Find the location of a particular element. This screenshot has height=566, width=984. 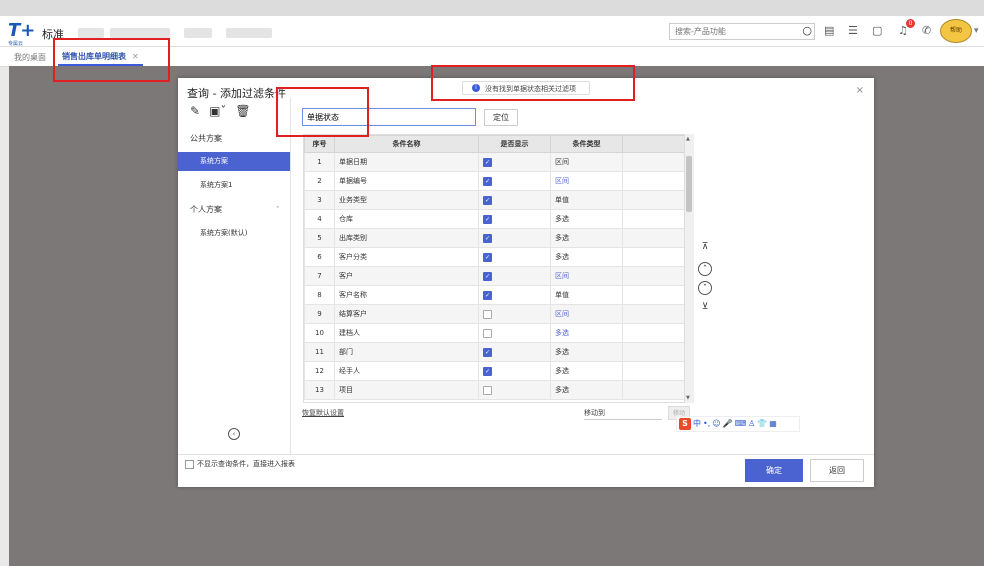

row-number: 4 is located at coordinates (319, 219).